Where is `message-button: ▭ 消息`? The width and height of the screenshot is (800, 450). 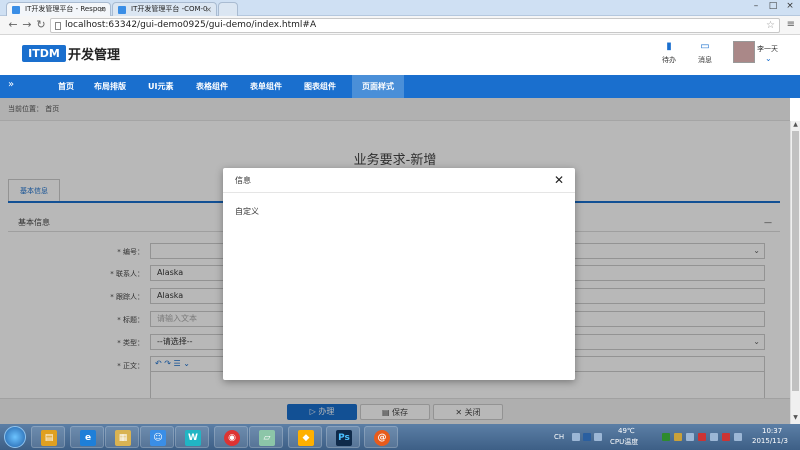
message-button: ▭ 消息 is located at coordinates (705, 53).